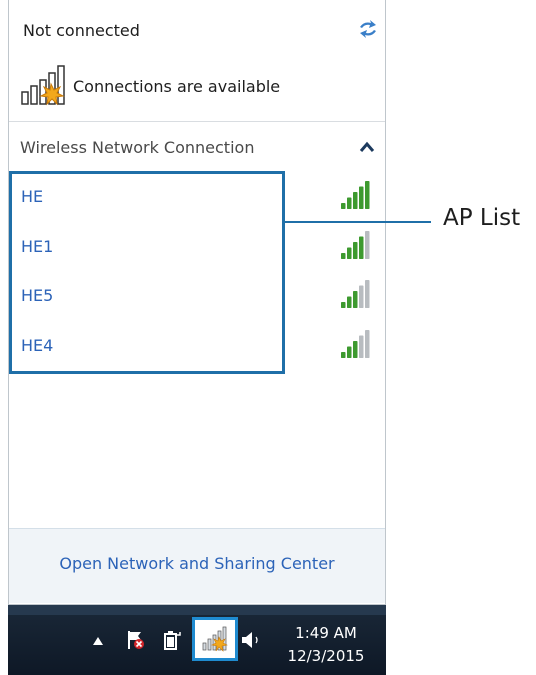 The image size is (536, 675). Describe the element at coordinates (326, 645) in the screenshot. I see `system-clock: 1:49 AM 12/3/2015` at that location.